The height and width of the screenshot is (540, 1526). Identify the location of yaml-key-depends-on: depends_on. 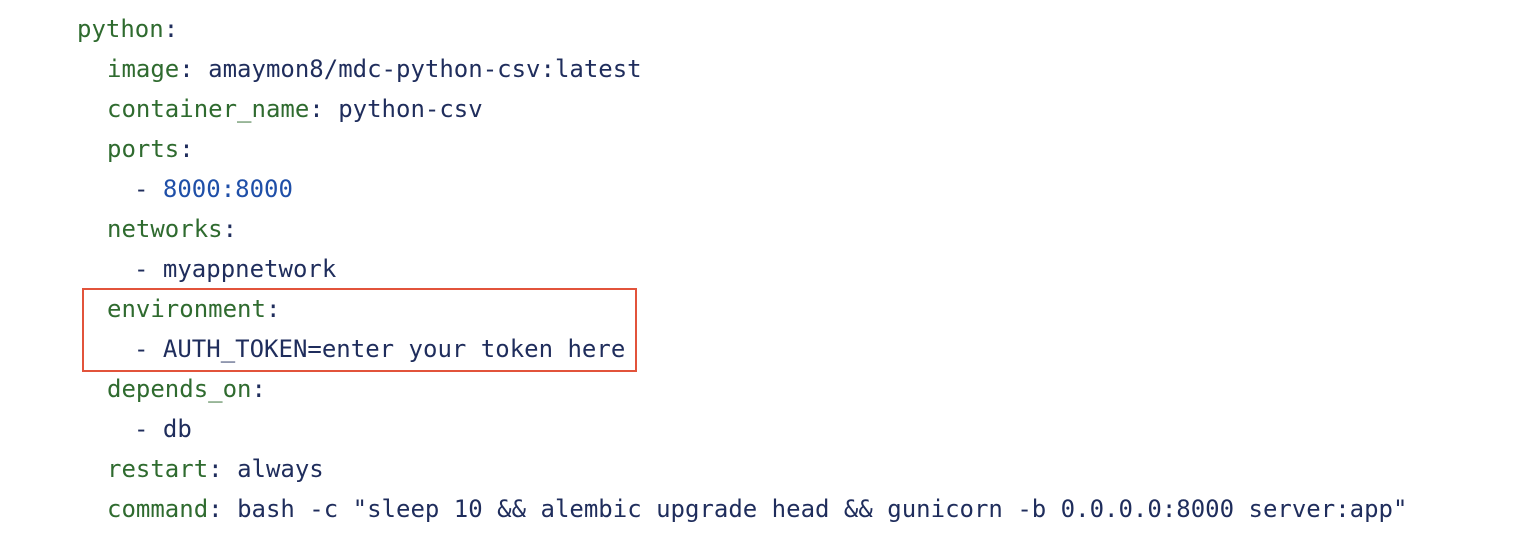
(179, 389).